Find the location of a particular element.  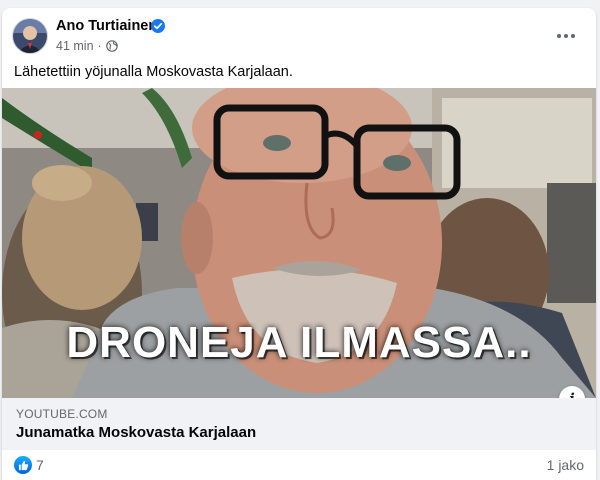

avatar-image is located at coordinates (30, 36).